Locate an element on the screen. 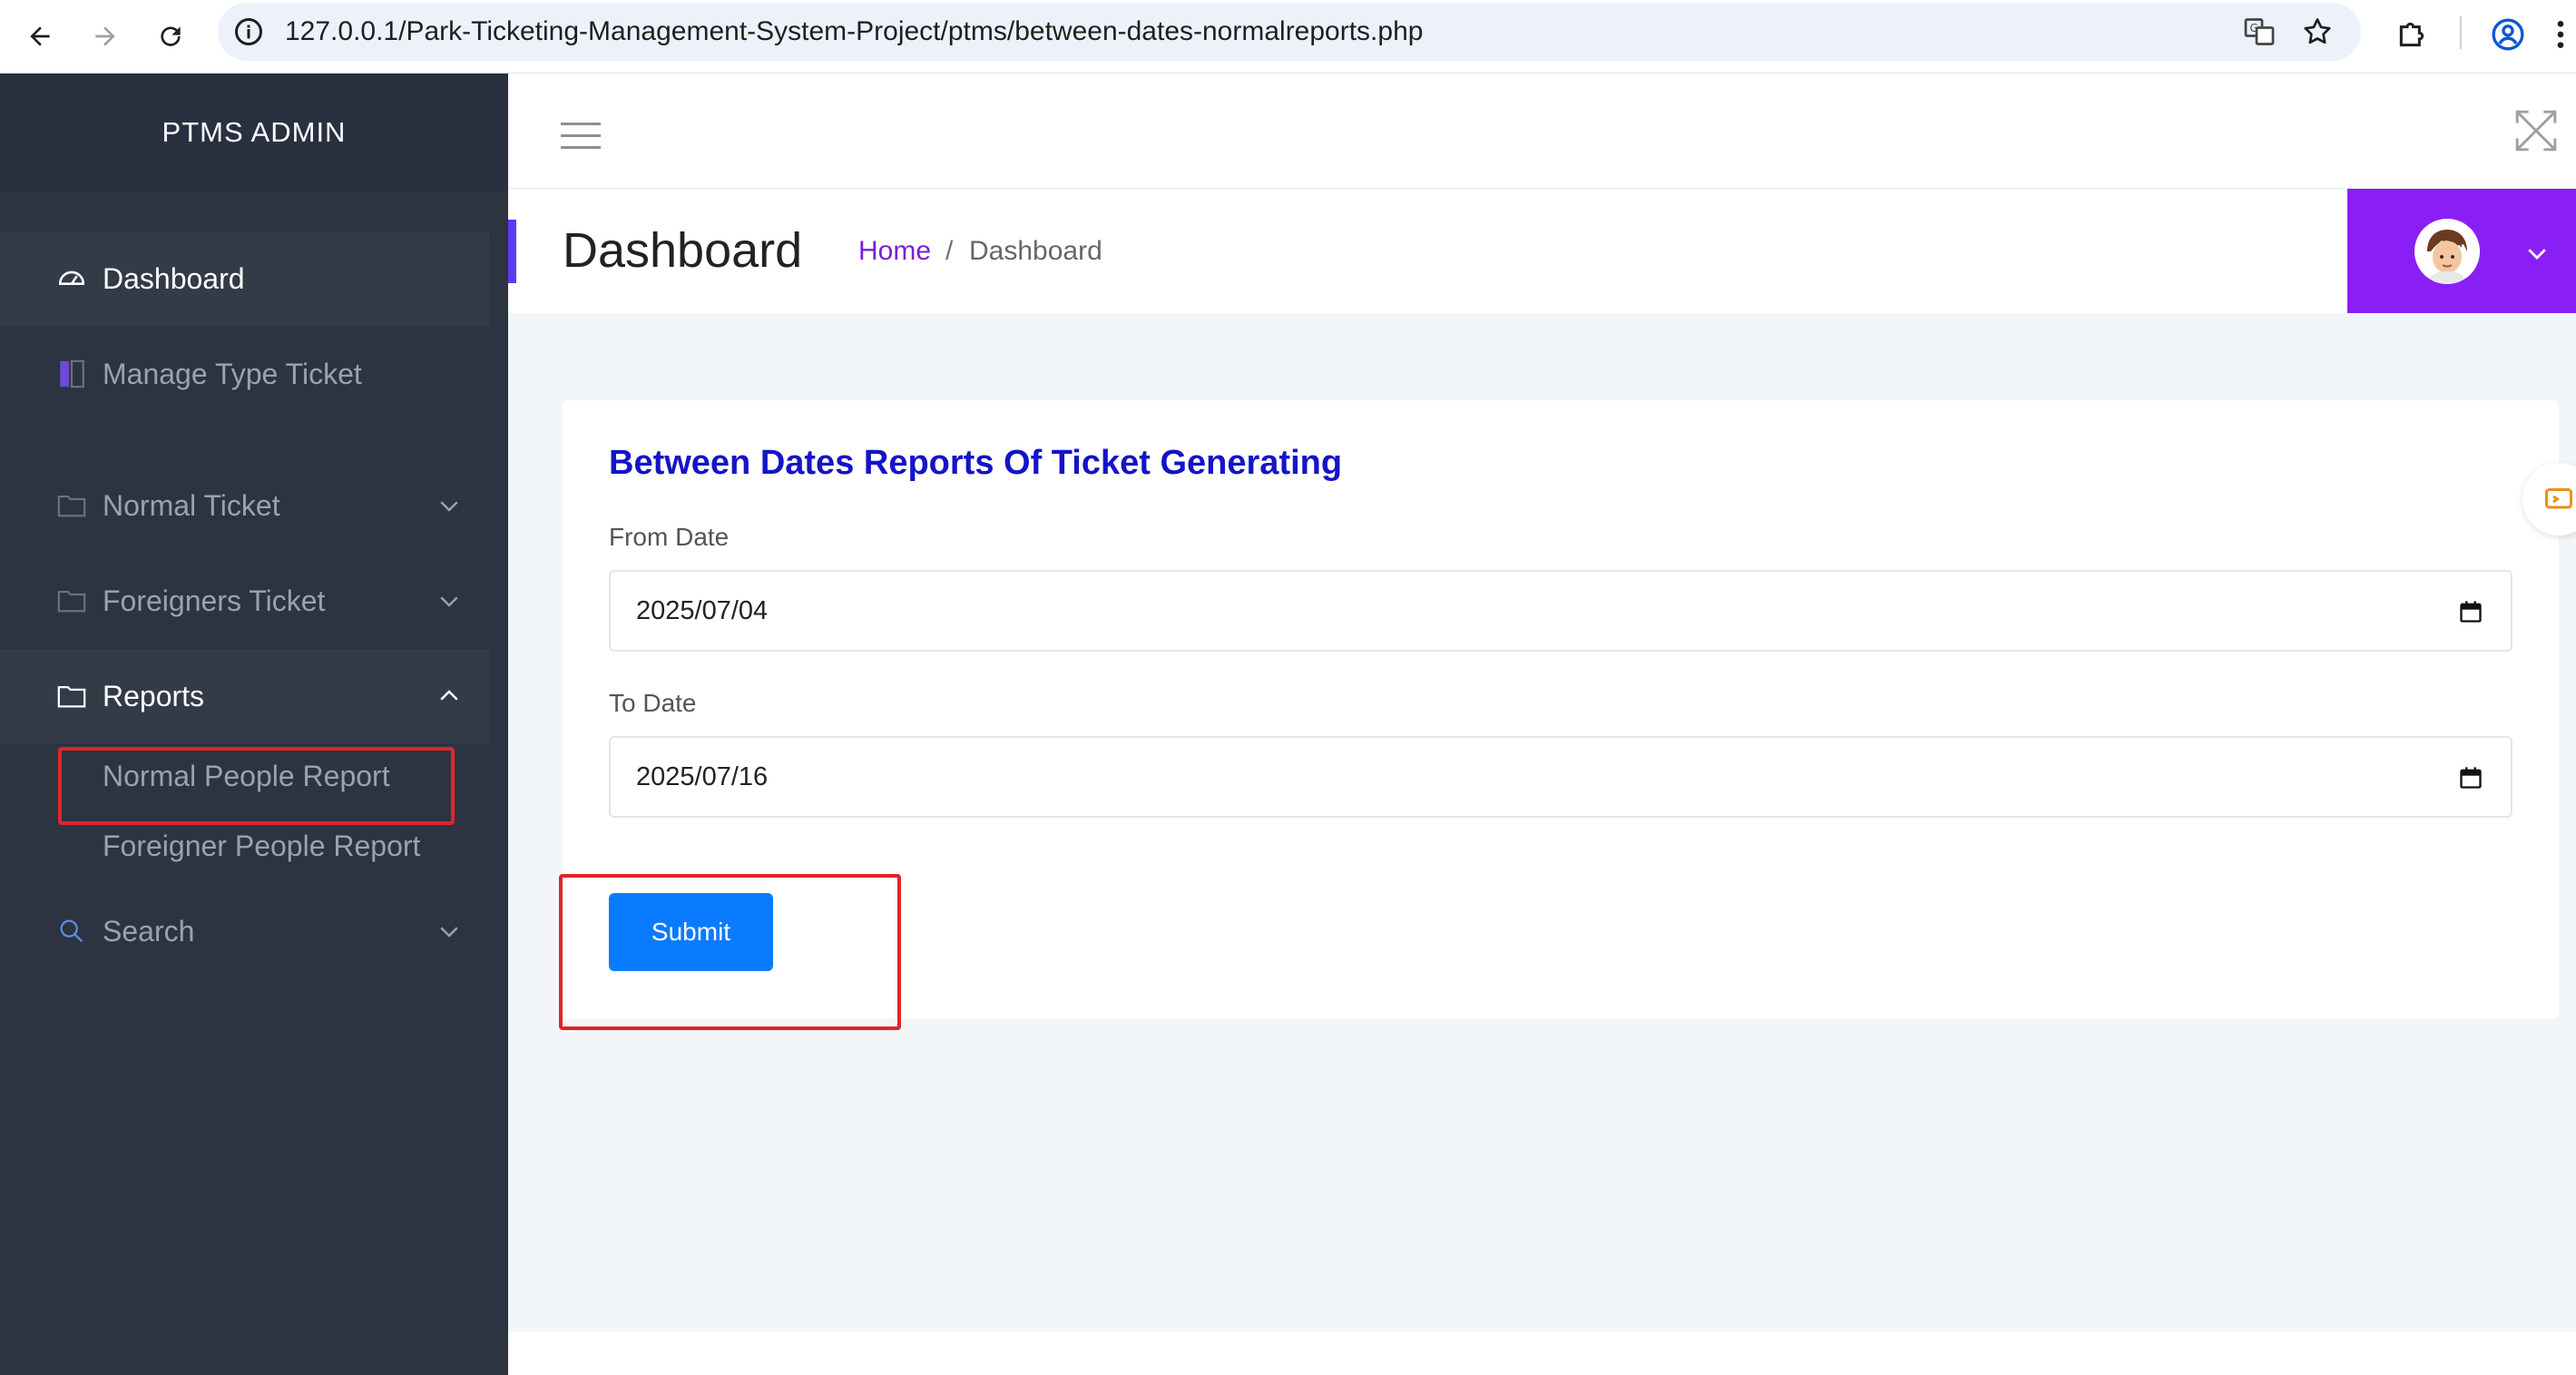 This screenshot has height=1375, width=2576. forward-button is located at coordinates (105, 36).